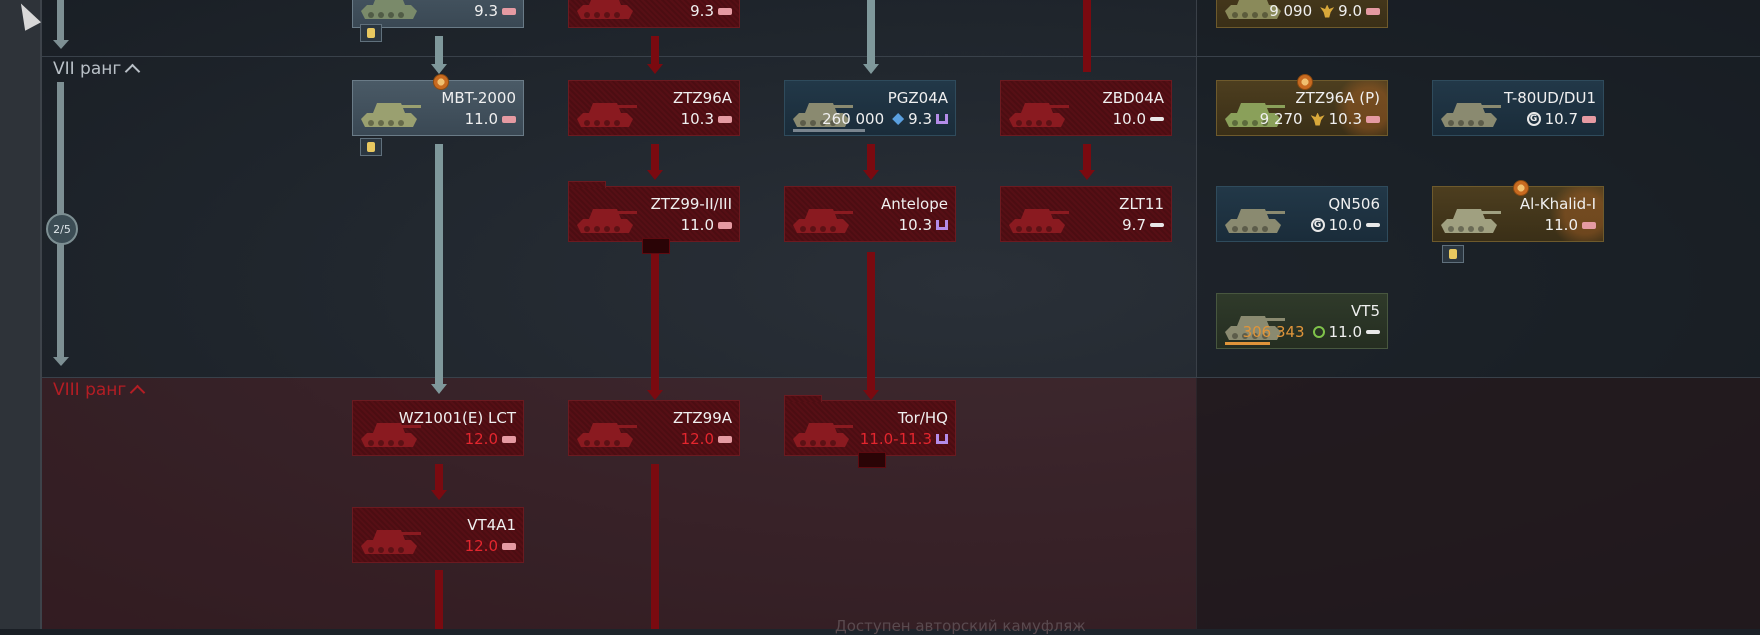  What do you see at coordinates (895, 439) in the screenshot?
I see `br-value: 11.0-11.3` at bounding box center [895, 439].